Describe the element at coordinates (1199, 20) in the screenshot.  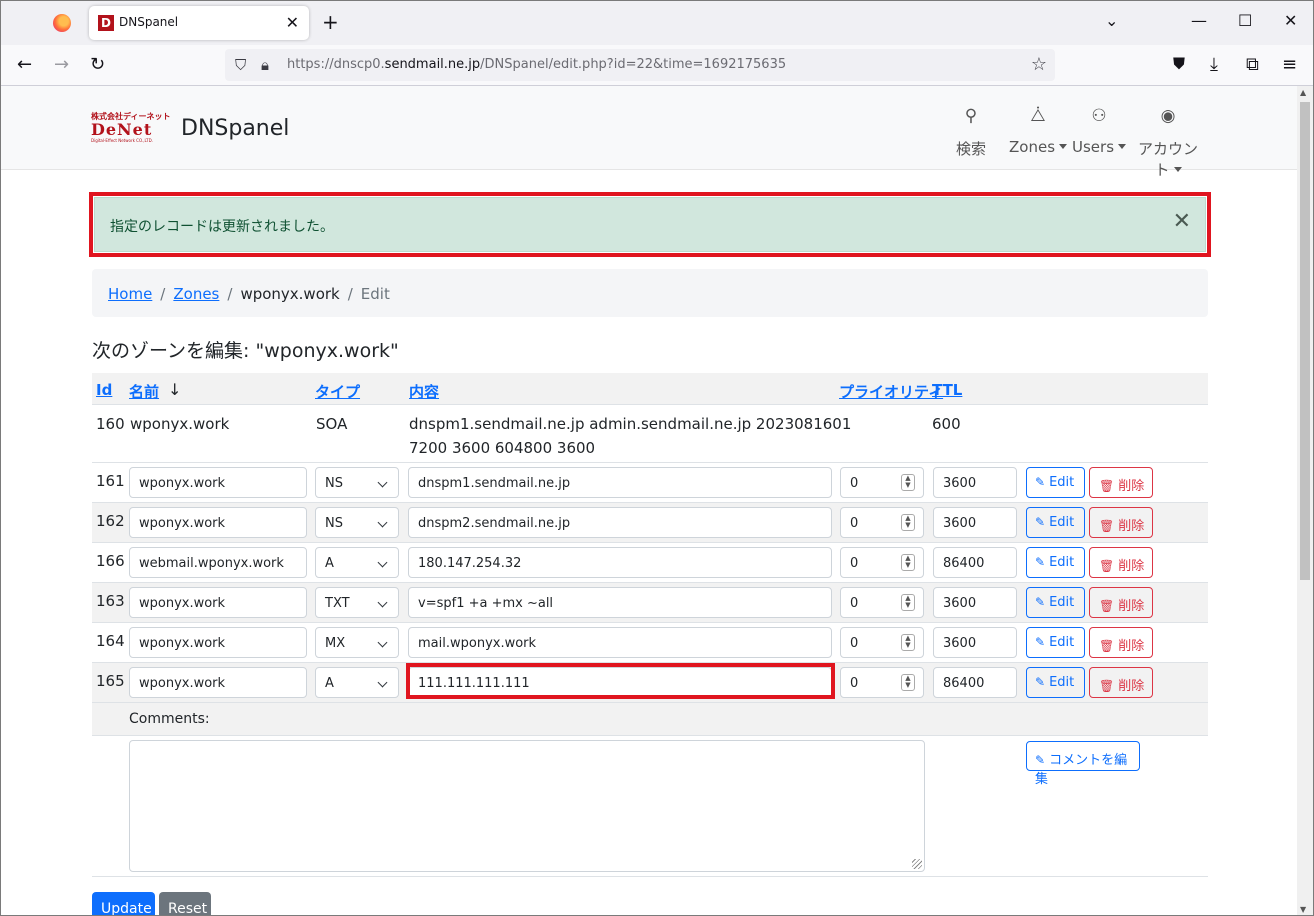
I see `minimize-icon: —` at that location.